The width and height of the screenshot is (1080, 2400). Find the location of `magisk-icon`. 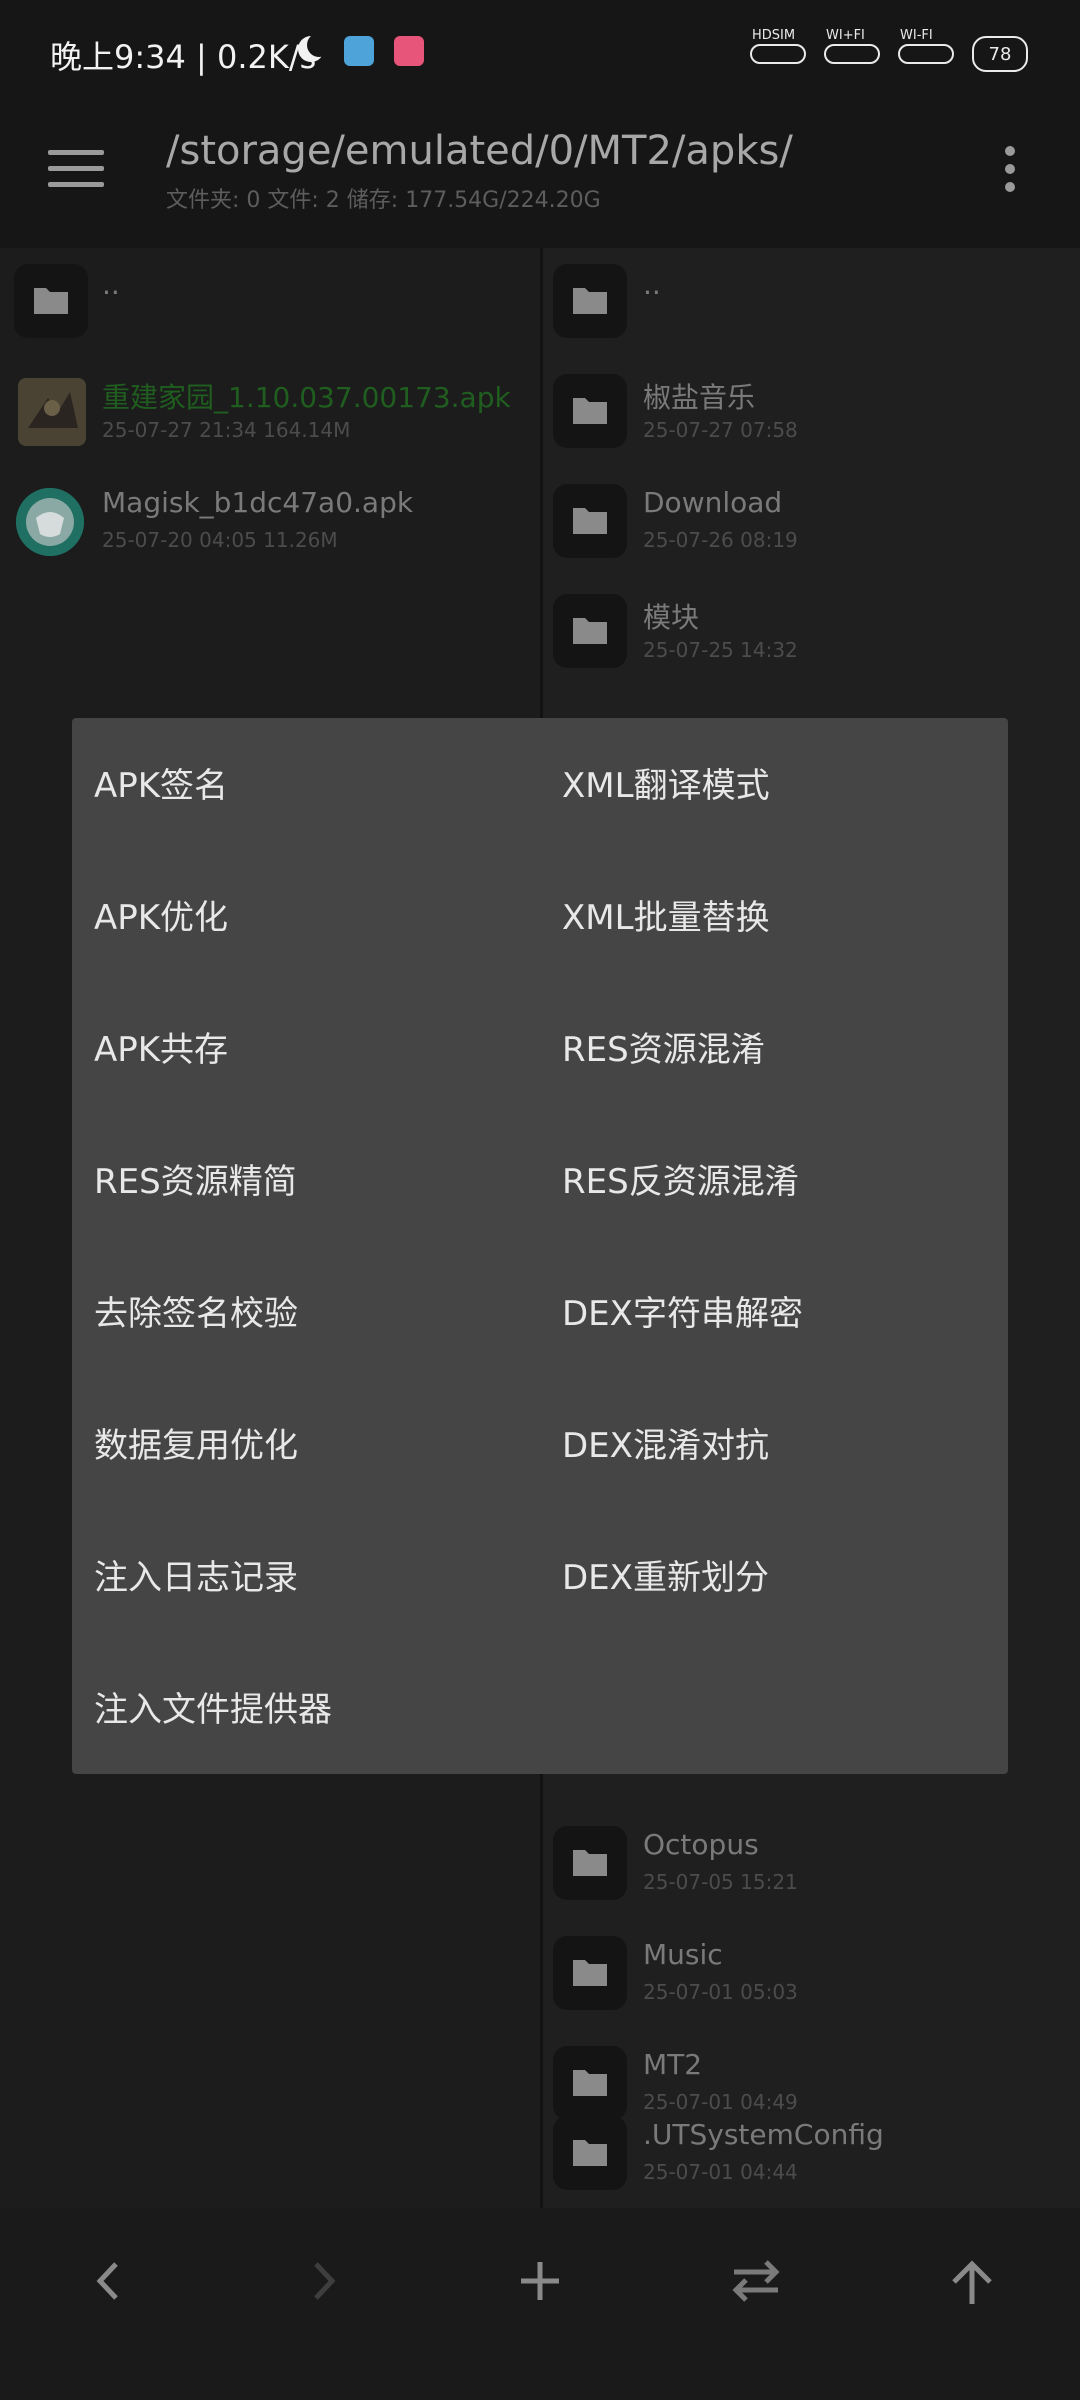

magisk-icon is located at coordinates (50, 522).